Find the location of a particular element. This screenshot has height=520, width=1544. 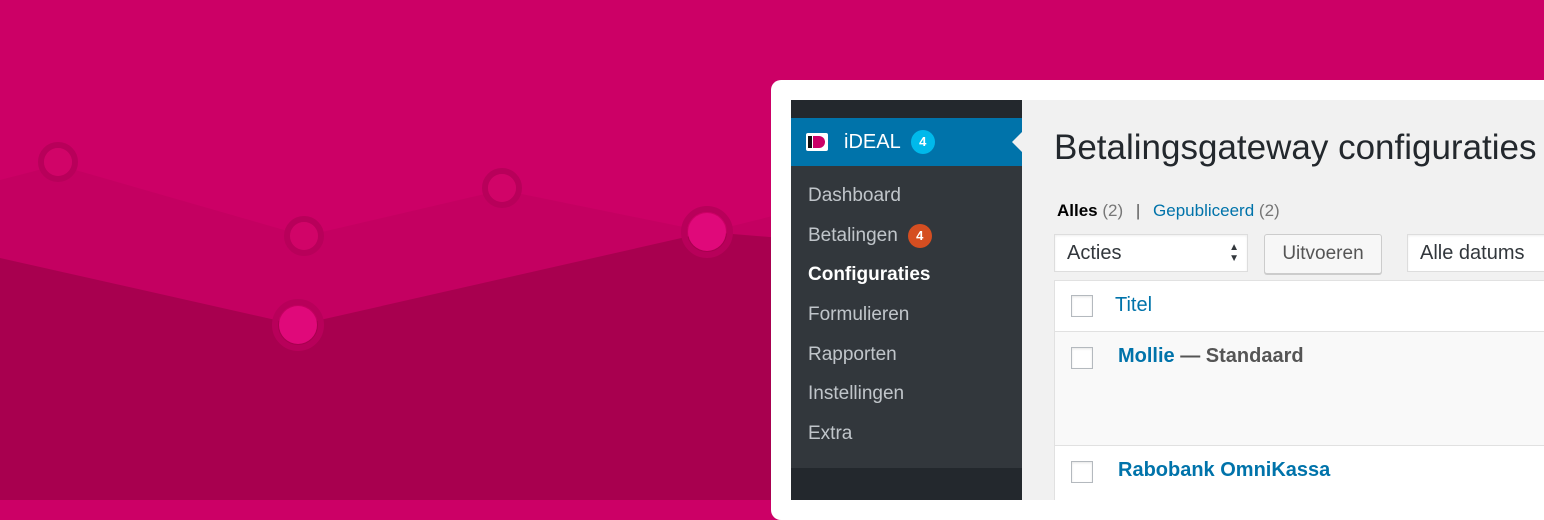

row-post-state: — Standaard is located at coordinates (1239, 356).